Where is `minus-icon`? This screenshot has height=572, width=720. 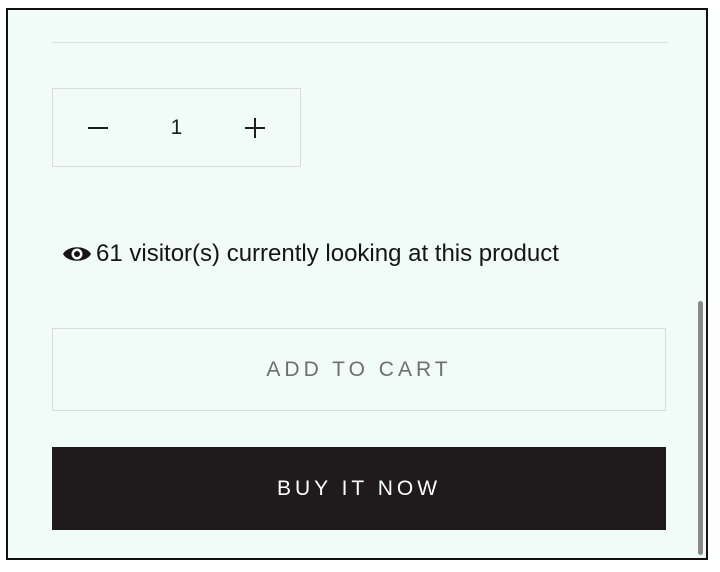 minus-icon is located at coordinates (98, 127).